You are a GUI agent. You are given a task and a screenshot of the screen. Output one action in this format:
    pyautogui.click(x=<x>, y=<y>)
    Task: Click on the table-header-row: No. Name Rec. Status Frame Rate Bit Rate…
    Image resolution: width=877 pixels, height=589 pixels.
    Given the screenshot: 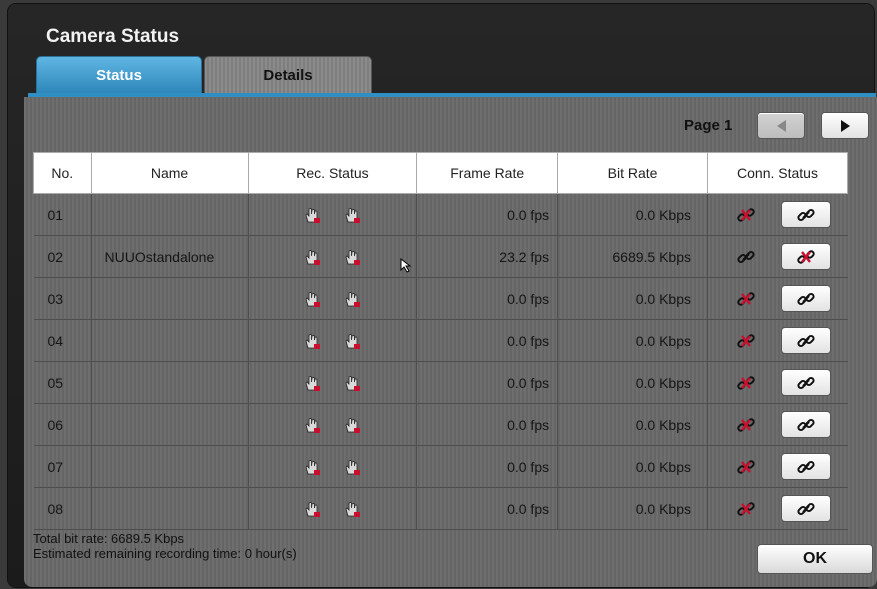 What is the action you would take?
    pyautogui.click(x=440, y=173)
    